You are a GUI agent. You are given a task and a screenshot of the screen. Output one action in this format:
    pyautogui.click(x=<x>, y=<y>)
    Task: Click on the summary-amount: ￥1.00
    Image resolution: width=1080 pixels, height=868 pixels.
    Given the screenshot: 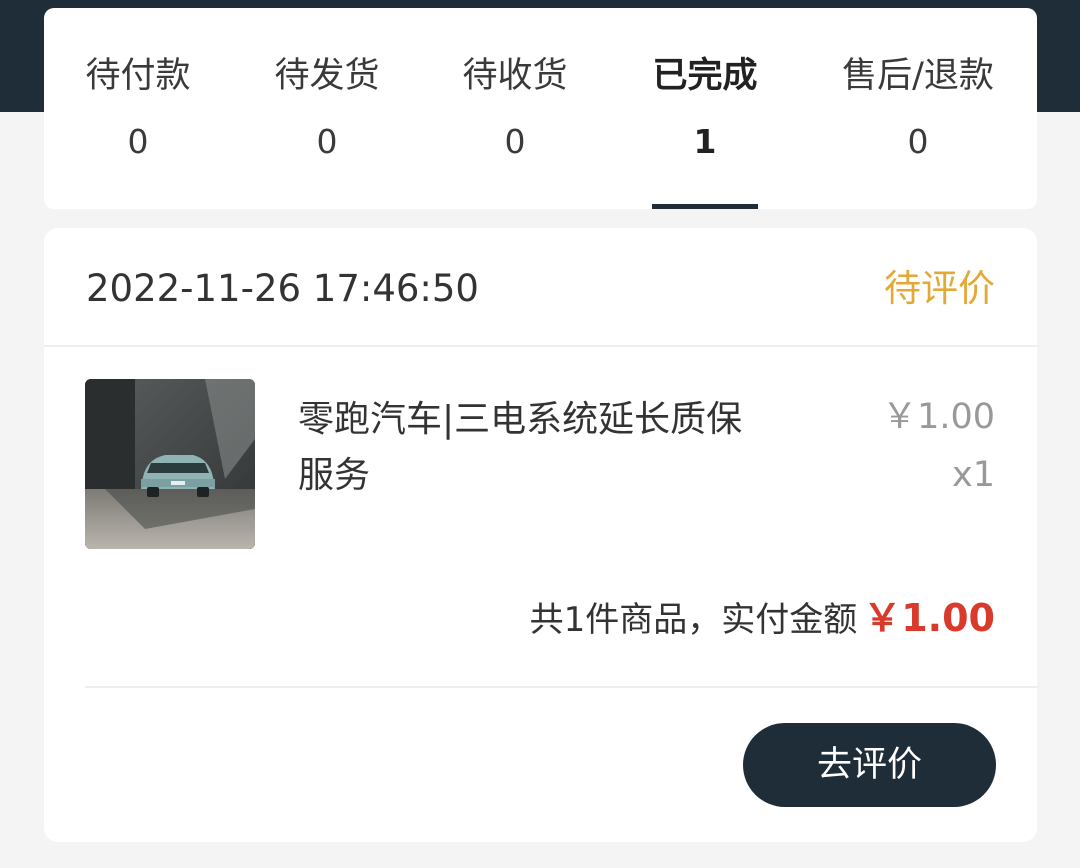 What is the action you would take?
    pyautogui.click(x=929, y=618)
    